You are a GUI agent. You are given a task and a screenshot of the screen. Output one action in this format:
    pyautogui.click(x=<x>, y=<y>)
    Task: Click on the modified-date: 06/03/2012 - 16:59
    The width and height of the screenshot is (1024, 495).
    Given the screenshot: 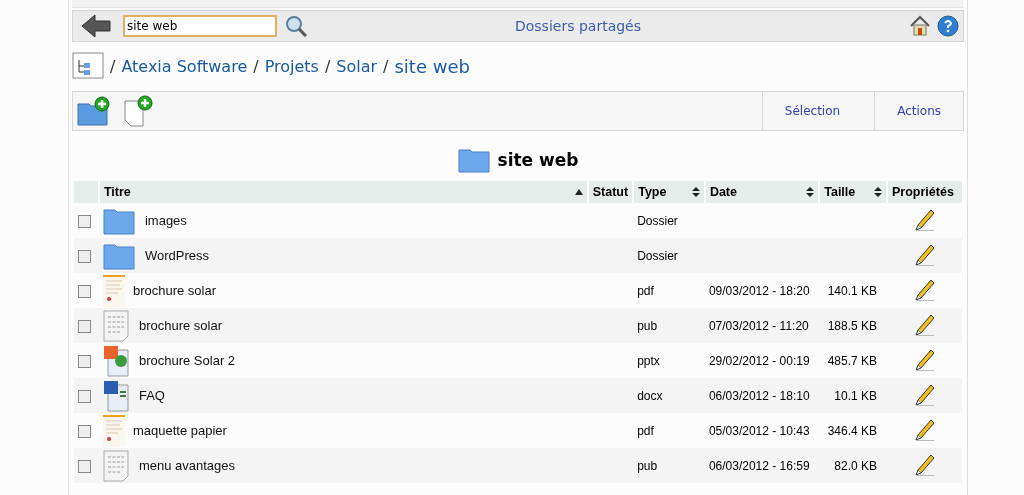 What is the action you would take?
    pyautogui.click(x=759, y=465)
    